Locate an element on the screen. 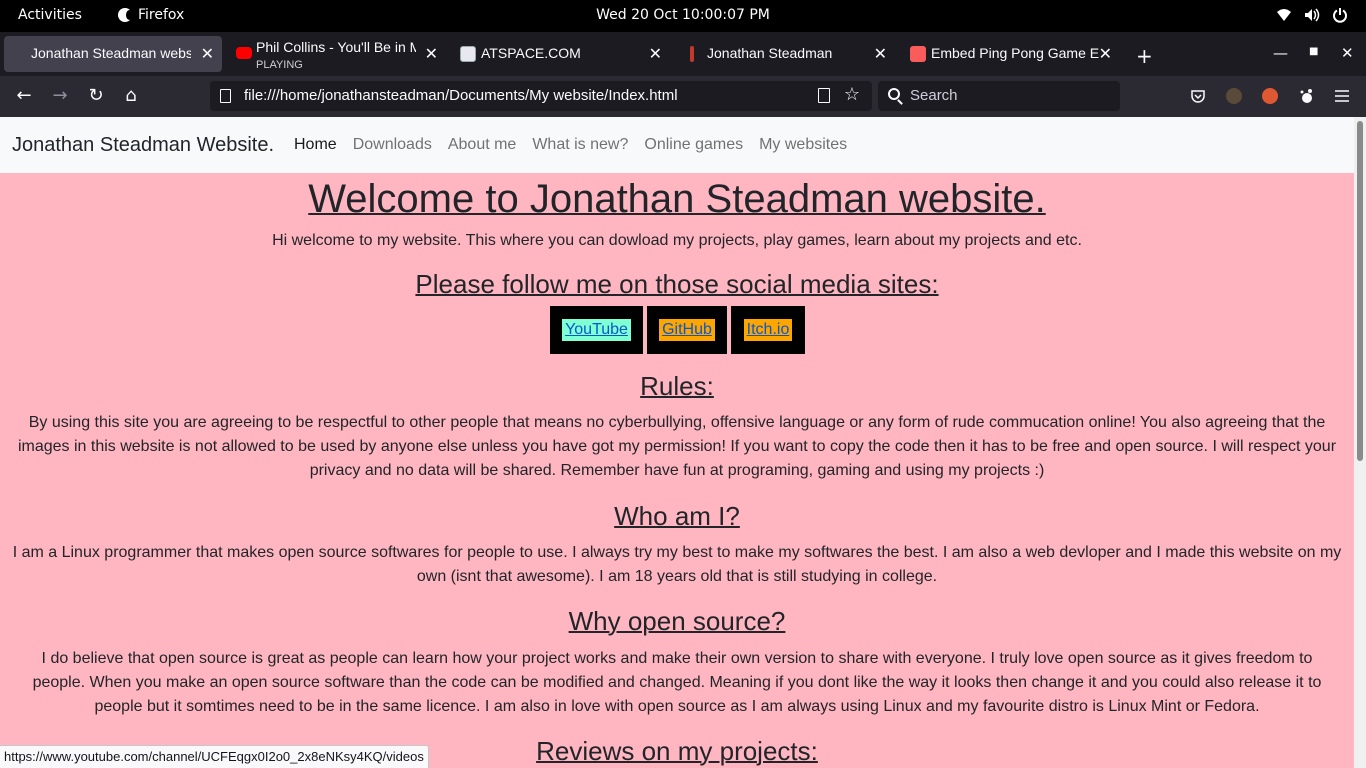 The image size is (1366, 768). search-icon is located at coordinates (894, 94).